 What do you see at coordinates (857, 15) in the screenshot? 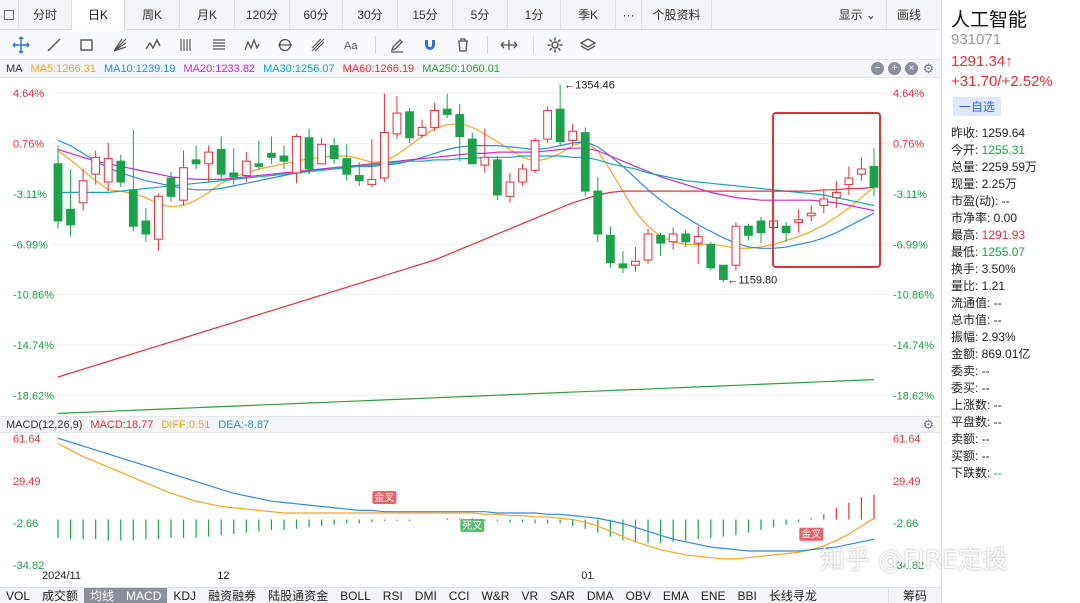
I see `display-menu-button: 显示 ⌄` at bounding box center [857, 15].